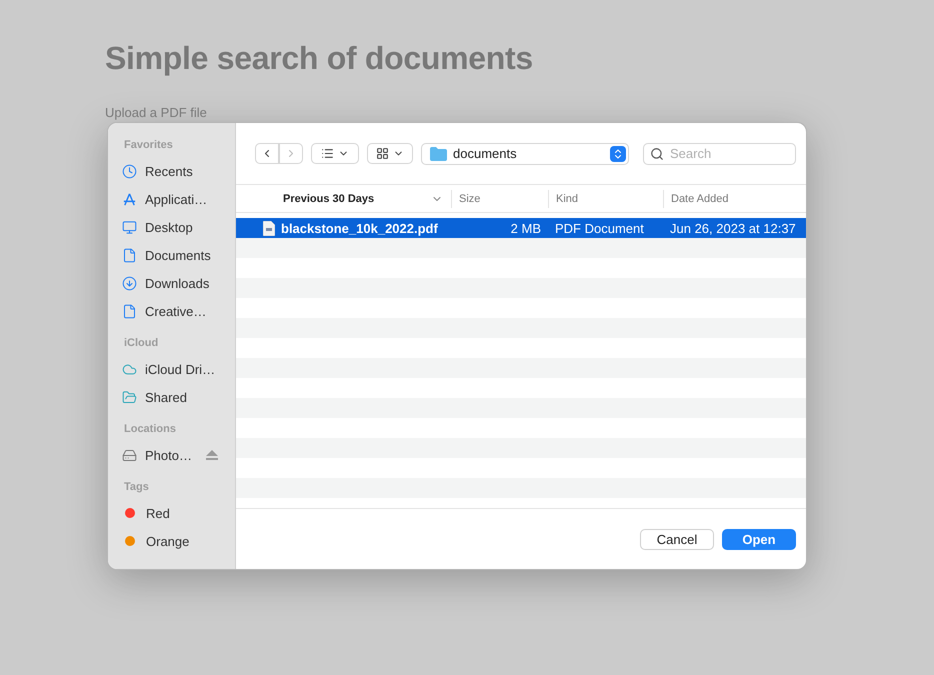 This screenshot has height=675, width=934. Describe the element at coordinates (526, 228) in the screenshot. I see `file-size: 2 MB` at that location.